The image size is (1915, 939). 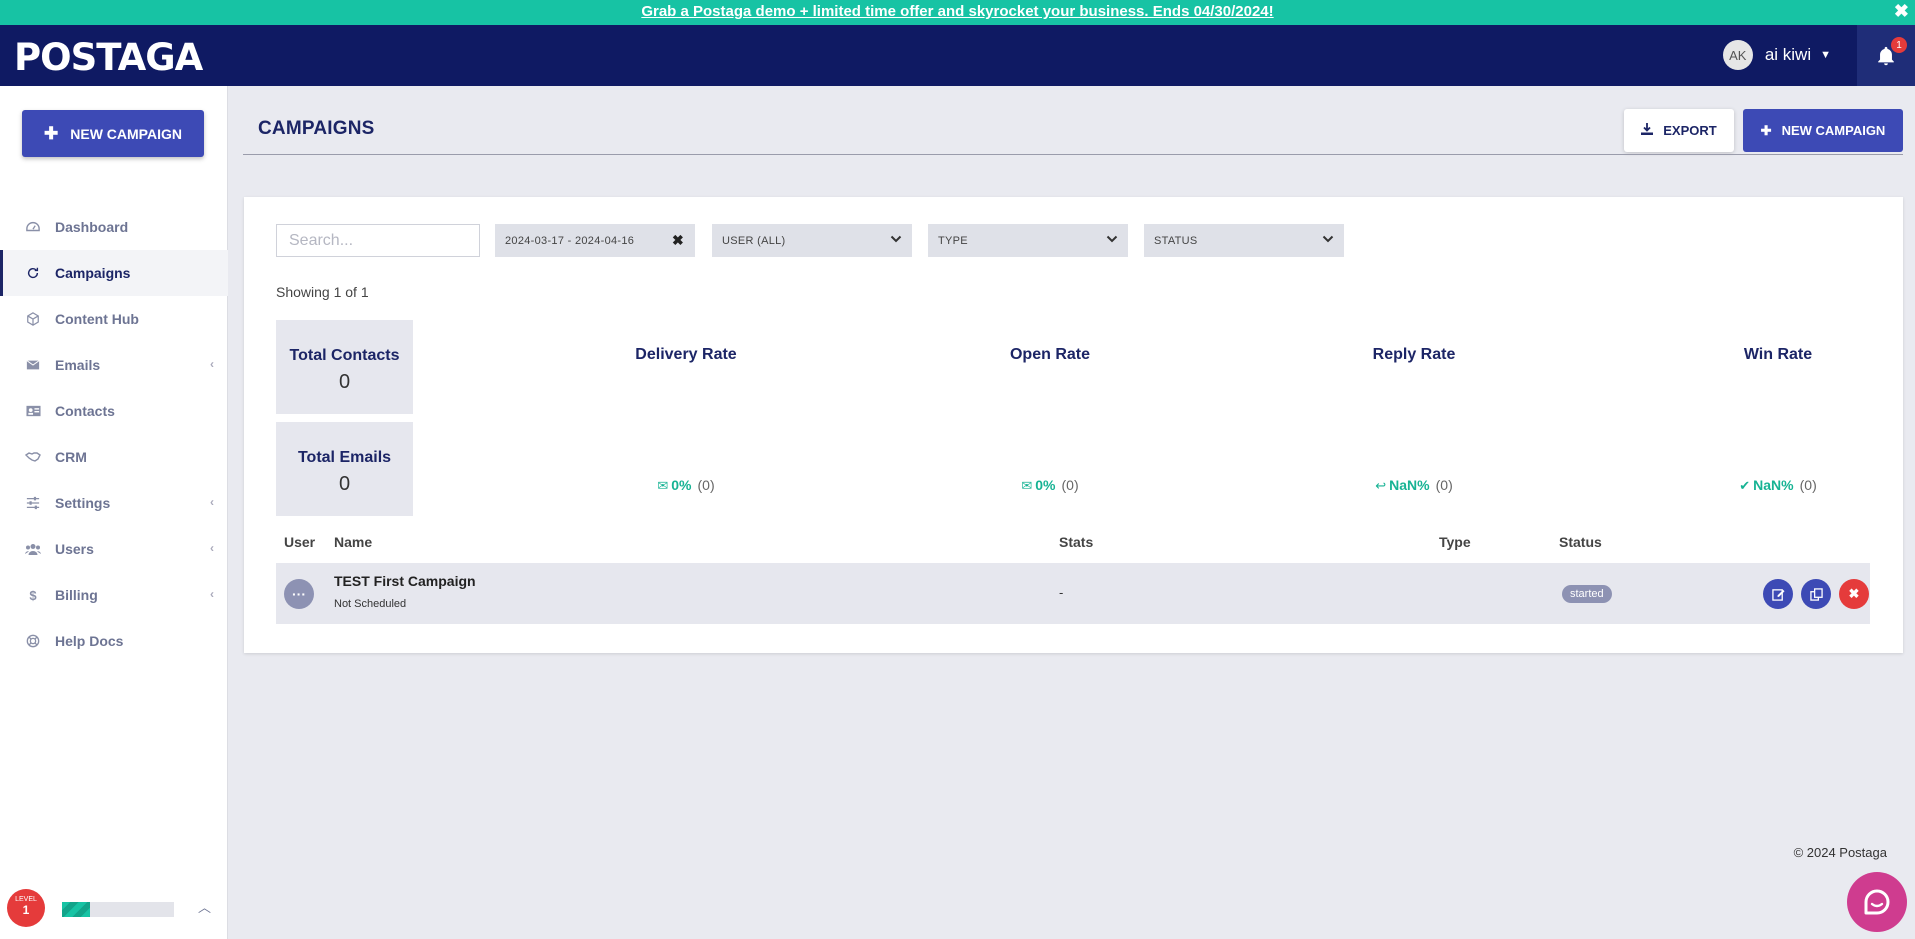 I want to click on column-header-type: Type, so click(x=1455, y=542).